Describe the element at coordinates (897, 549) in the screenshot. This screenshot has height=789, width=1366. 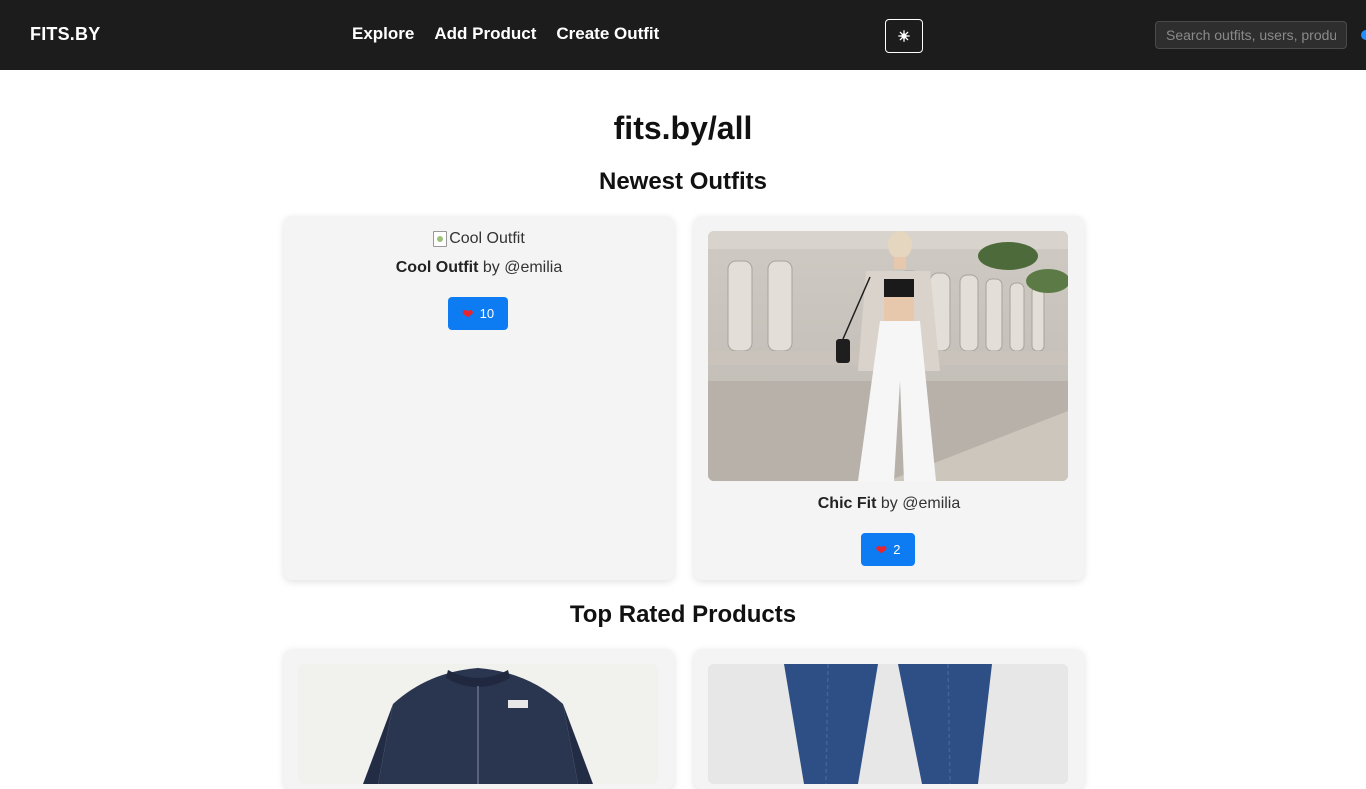
I see `like-count: 2` at that location.